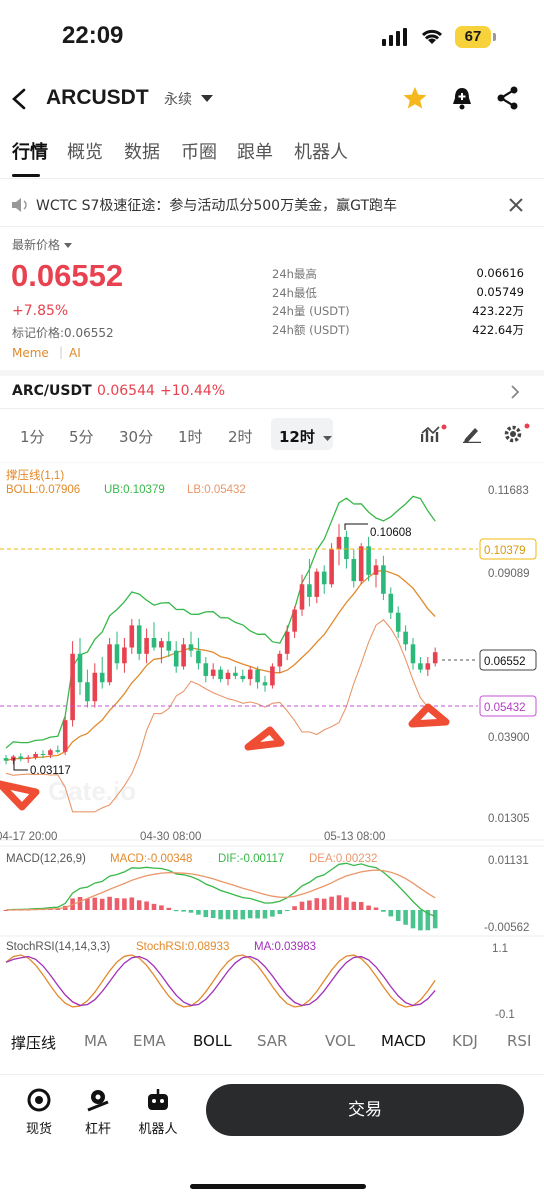 Image resolution: width=544 pixels, height=1200 pixels. Describe the element at coordinates (38, 1129) in the screenshot. I see `nav-spot-label: 现货` at that location.